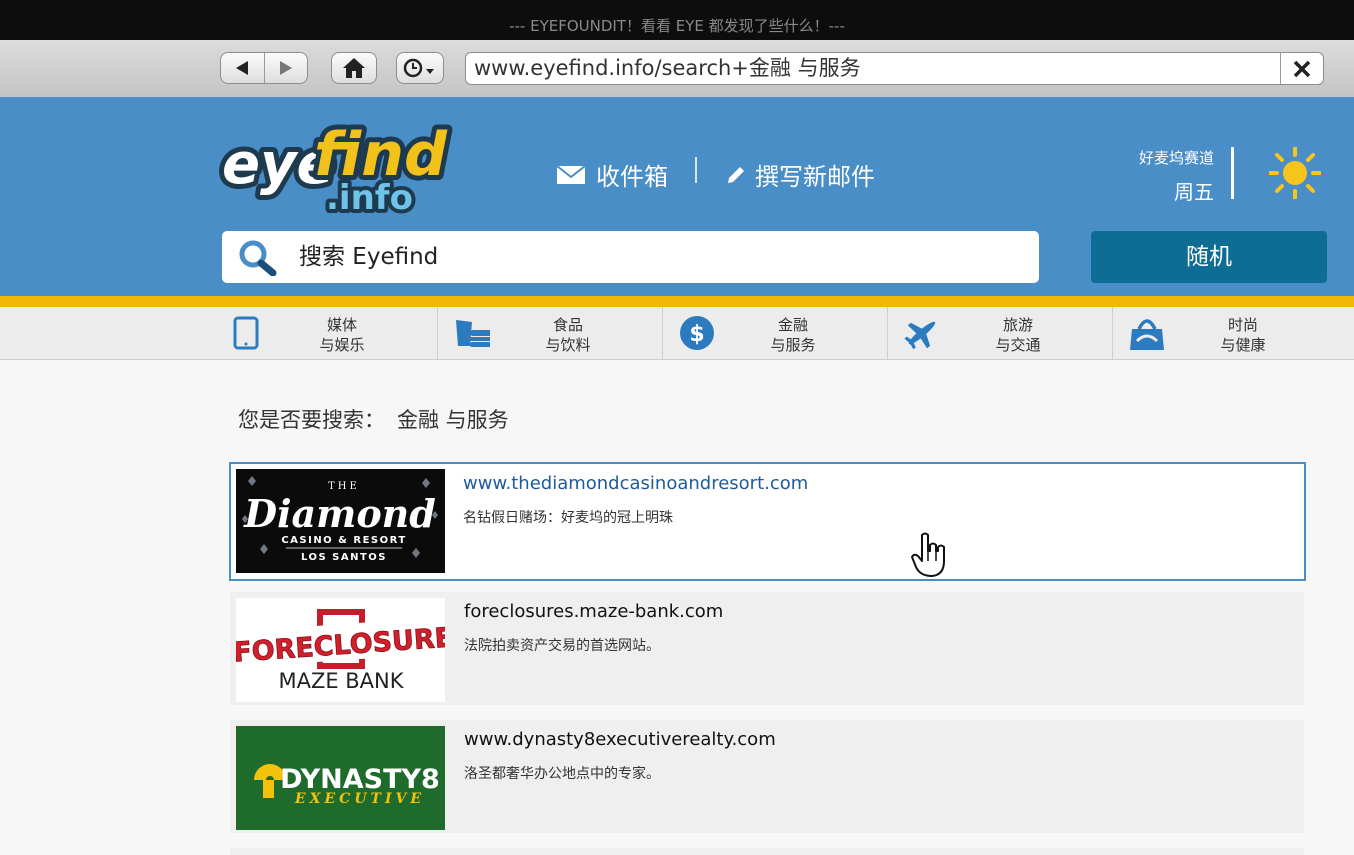 The image size is (1354, 855). I want to click on category-label-2: 与娱乐, so click(342, 345).